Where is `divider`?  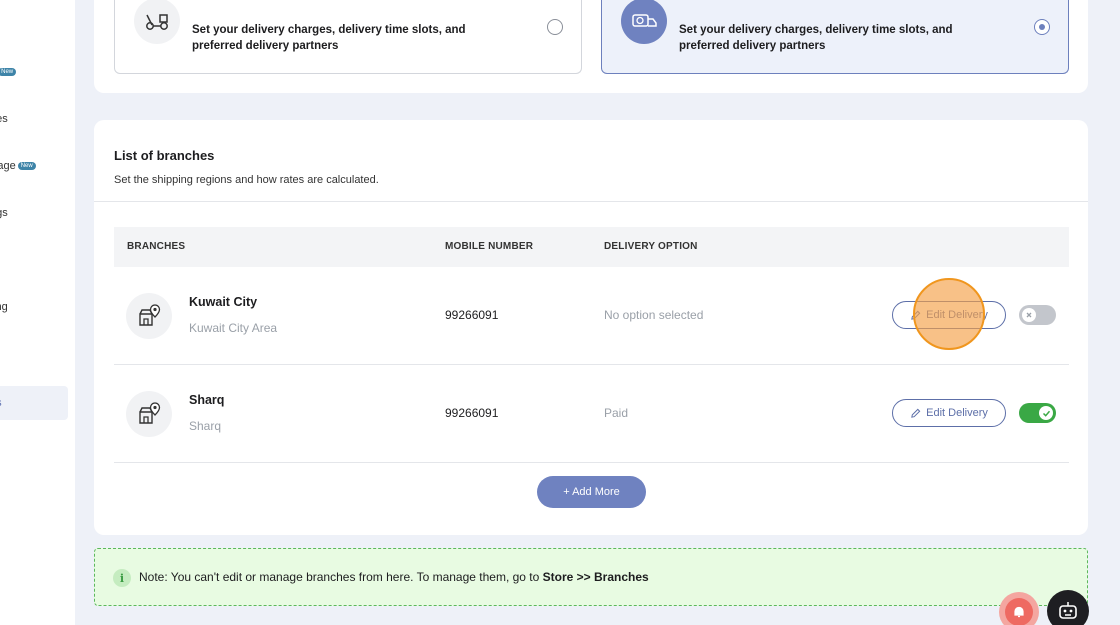
divider is located at coordinates (591, 201).